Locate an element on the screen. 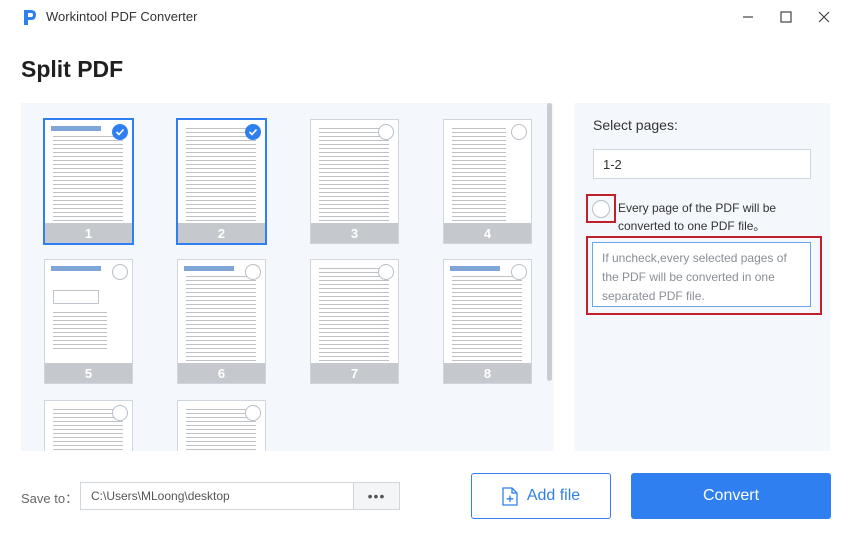 This screenshot has width=852, height=540. add-file-button: Add file is located at coordinates (541, 496).